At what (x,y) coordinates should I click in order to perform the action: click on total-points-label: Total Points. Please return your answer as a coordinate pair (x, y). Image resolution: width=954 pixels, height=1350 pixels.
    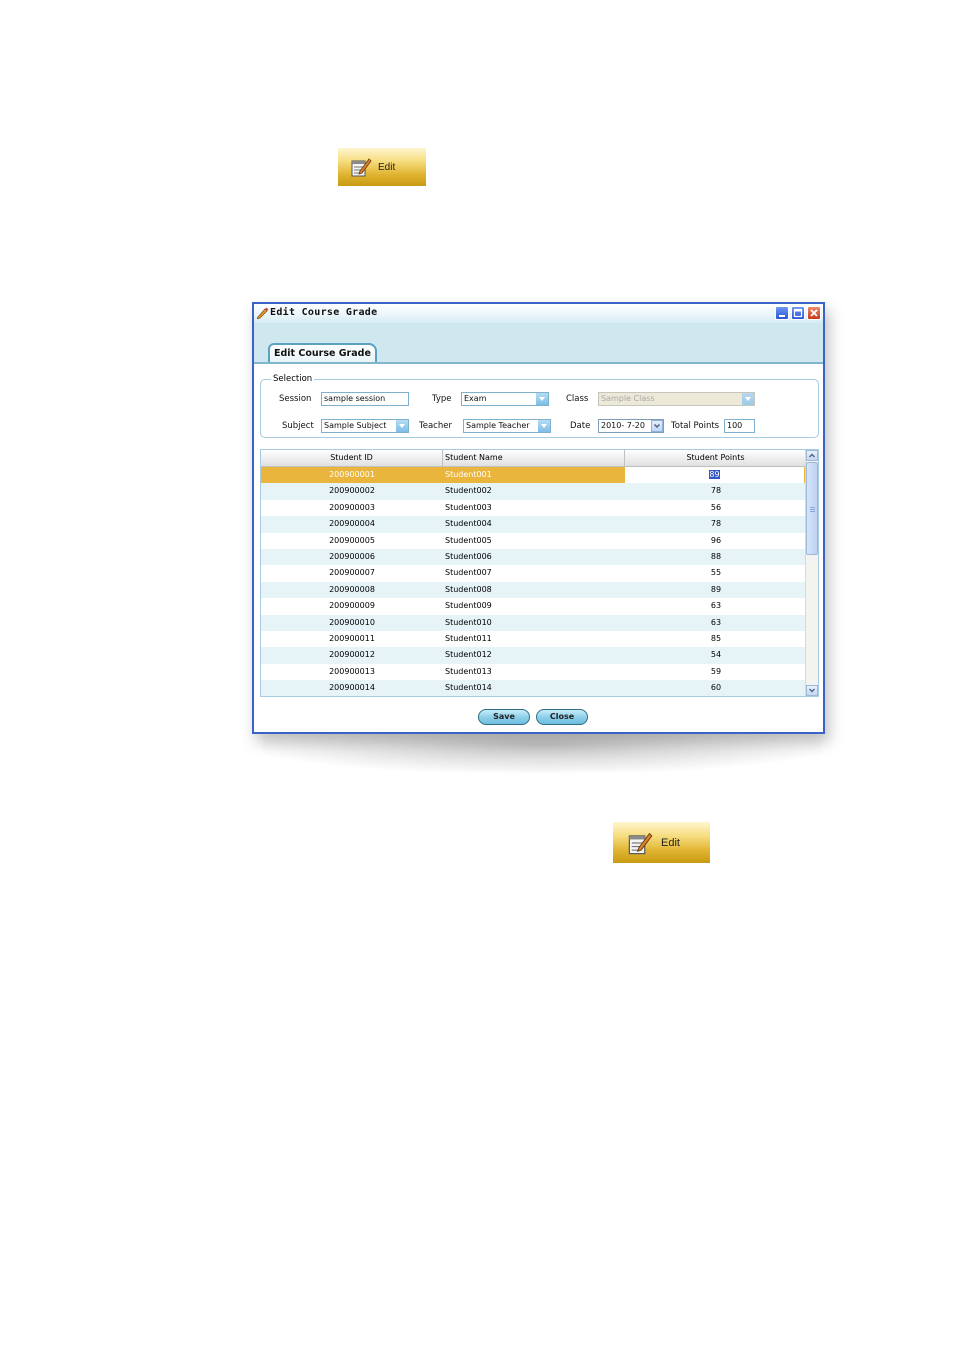
    Looking at the image, I should click on (695, 426).